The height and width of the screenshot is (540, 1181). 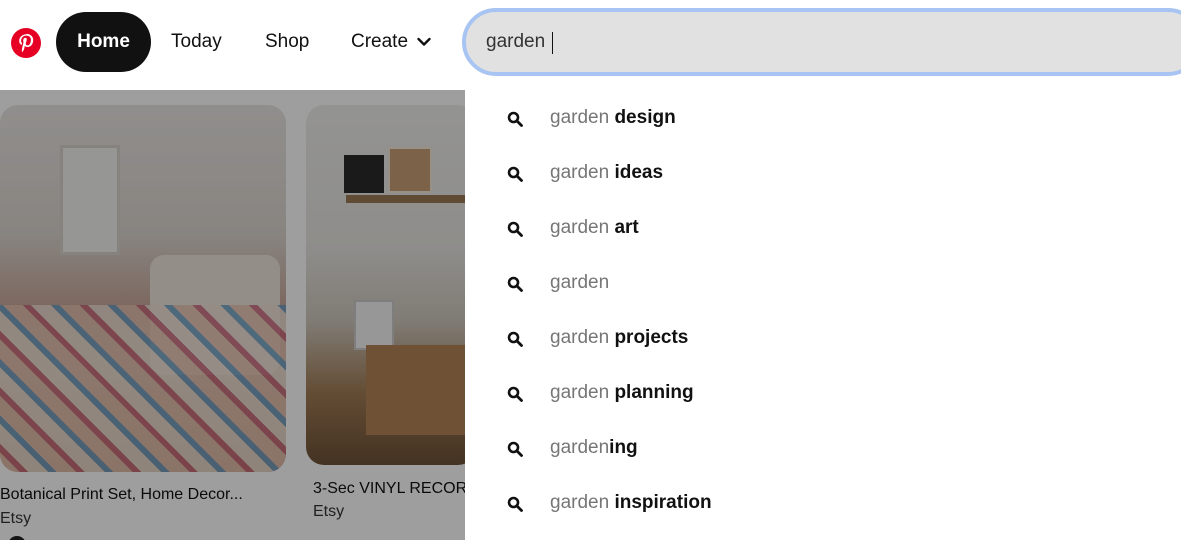 I want to click on pinterest-logo-icon, so click(x=26, y=43).